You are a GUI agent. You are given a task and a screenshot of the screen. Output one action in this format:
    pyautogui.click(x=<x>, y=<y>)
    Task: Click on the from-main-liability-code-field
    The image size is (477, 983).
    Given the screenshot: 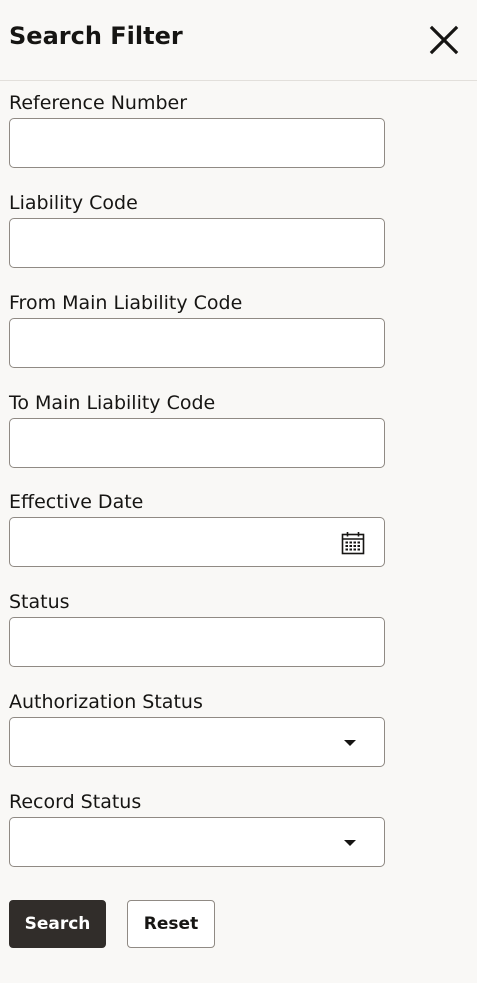 What is the action you would take?
    pyautogui.click(x=197, y=343)
    